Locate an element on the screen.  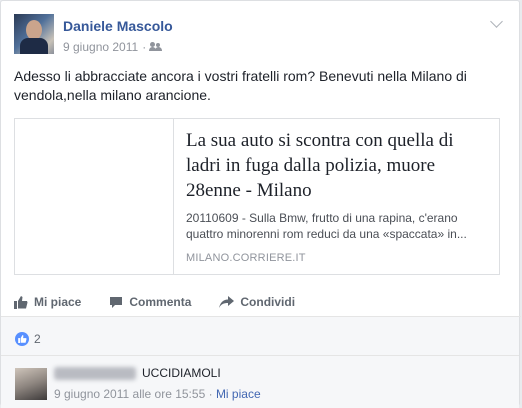
like-reaction-icon is located at coordinates (22, 339).